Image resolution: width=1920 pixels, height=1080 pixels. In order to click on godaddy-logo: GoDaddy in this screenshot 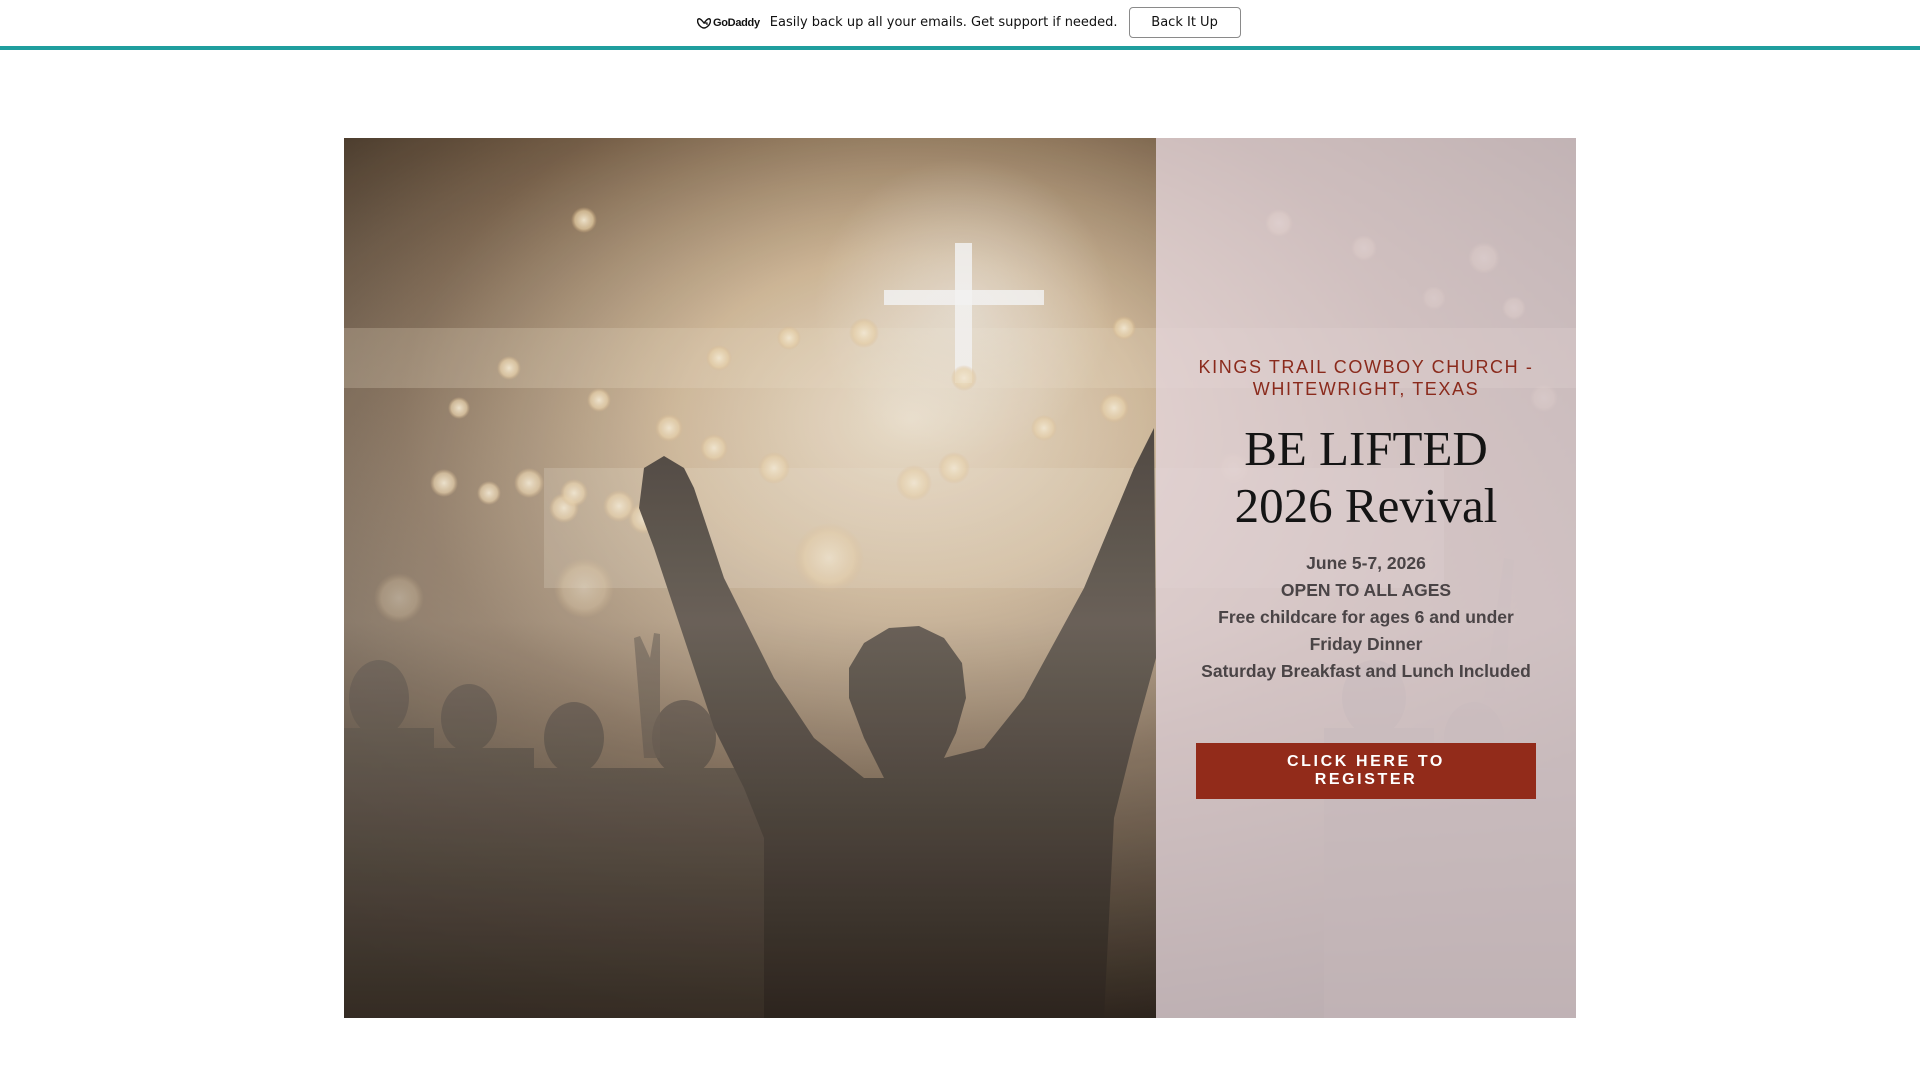, I will do `click(728, 23)`.